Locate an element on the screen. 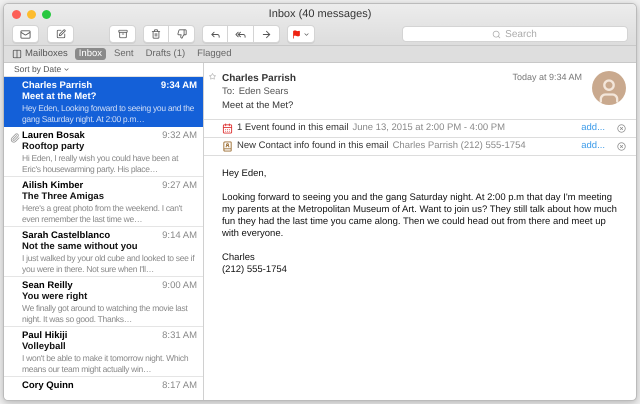 The width and height of the screenshot is (640, 404). mailbox-tab: Flagged is located at coordinates (214, 54).